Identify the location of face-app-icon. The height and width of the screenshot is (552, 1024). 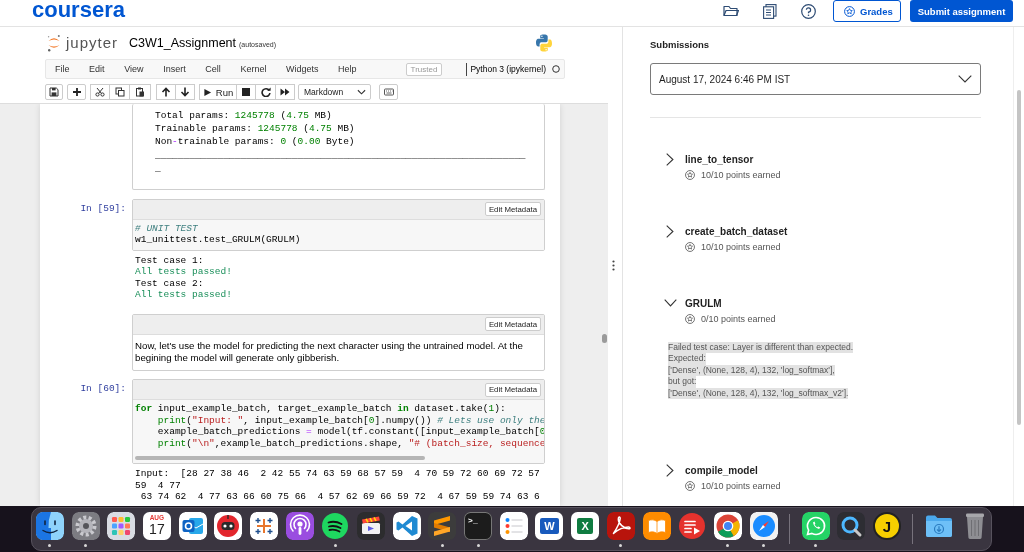
(49, 526).